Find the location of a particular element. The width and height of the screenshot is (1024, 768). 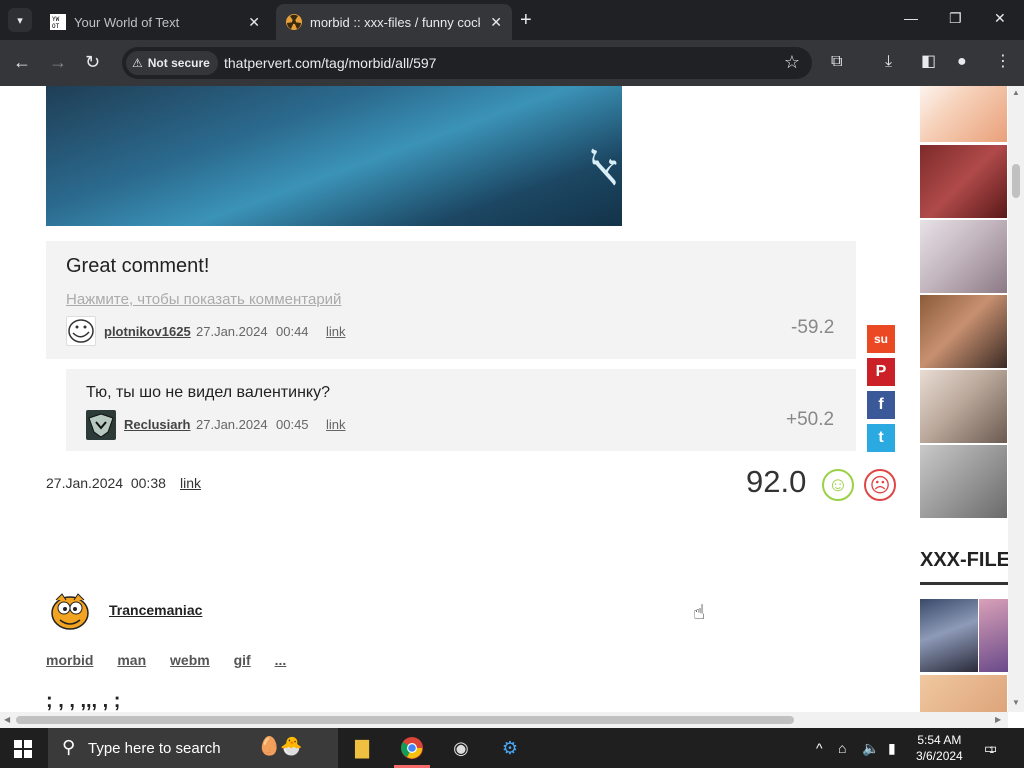

radioactive-icon is located at coordinates (294, 22).